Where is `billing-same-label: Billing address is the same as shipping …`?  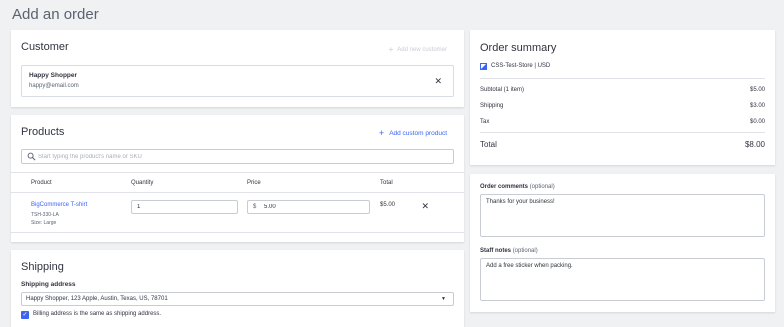
billing-same-label: Billing address is the same as shipping … is located at coordinates (97, 314).